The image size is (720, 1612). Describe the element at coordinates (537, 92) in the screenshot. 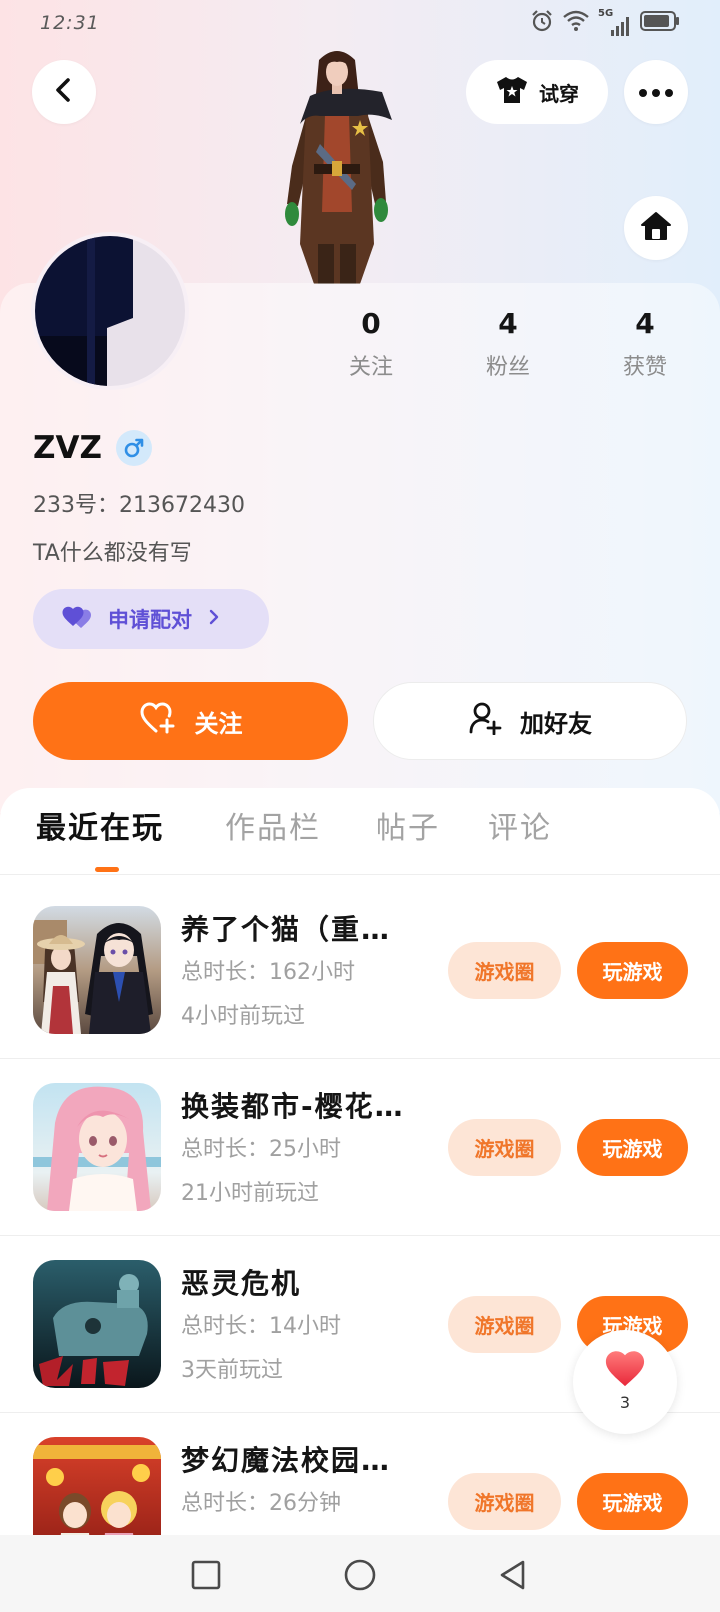

I see `try-on-button: 试穿` at that location.